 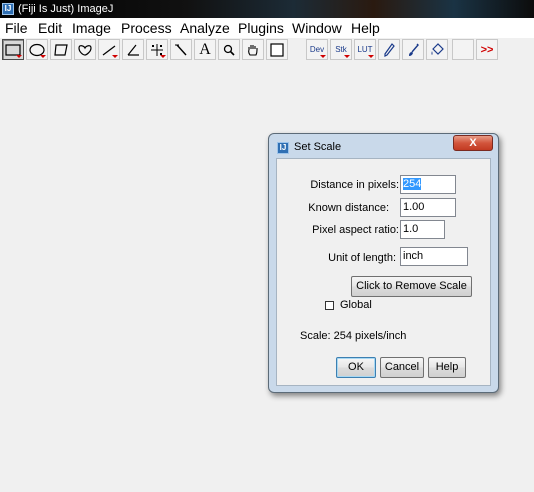 What do you see at coordinates (13, 49) in the screenshot?
I see `rectangle-tool-button` at bounding box center [13, 49].